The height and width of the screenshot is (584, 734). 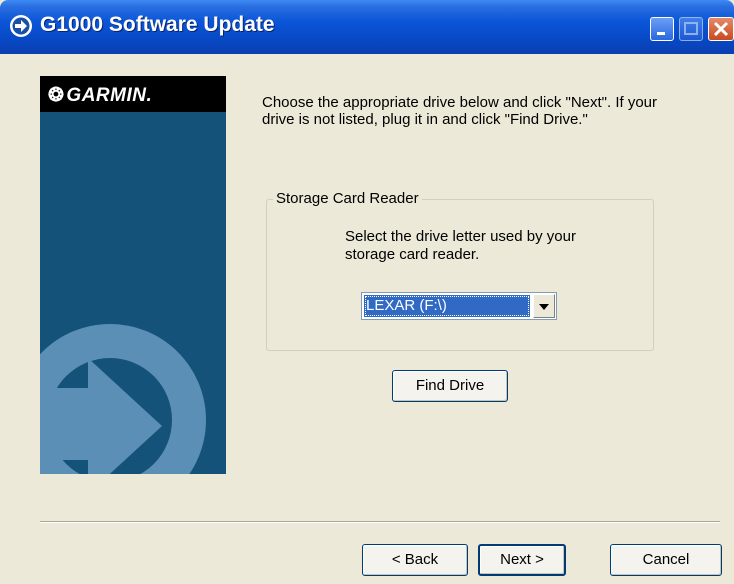 What do you see at coordinates (123, 399) in the screenshot?
I see `arrow-right-icon` at bounding box center [123, 399].